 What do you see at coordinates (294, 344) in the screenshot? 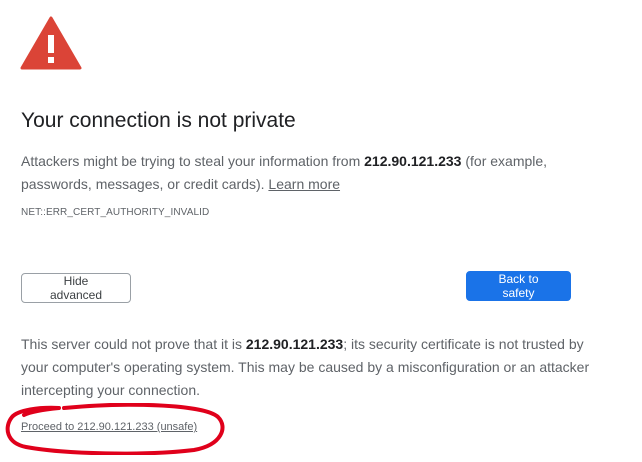
I see `details-host: 212.90.121.233` at bounding box center [294, 344].